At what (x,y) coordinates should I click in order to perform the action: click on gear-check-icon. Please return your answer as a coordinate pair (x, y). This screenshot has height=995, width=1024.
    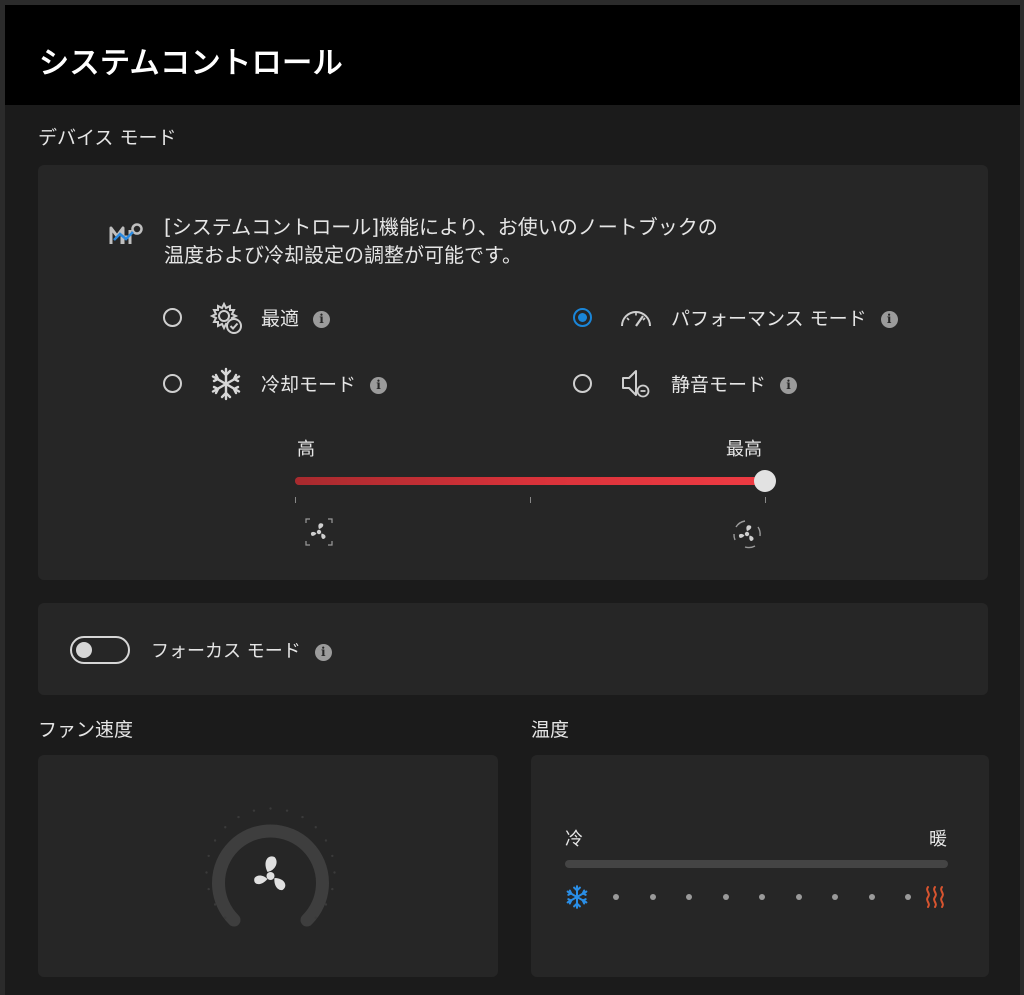
    Looking at the image, I should click on (225, 317).